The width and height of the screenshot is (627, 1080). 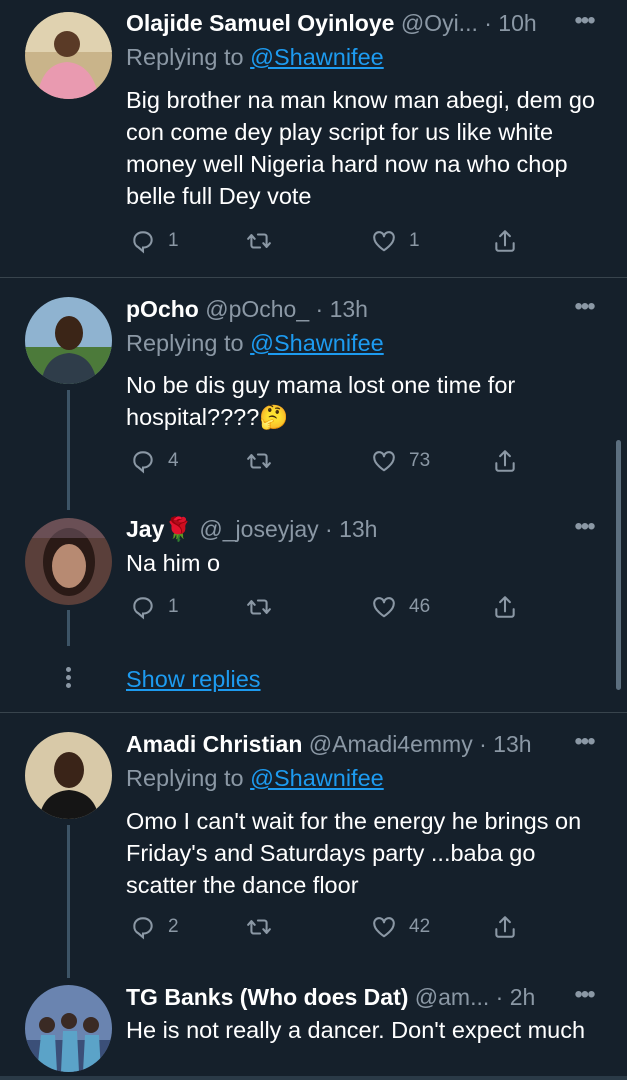 What do you see at coordinates (400, 607) in the screenshot?
I see `like-button: 46` at bounding box center [400, 607].